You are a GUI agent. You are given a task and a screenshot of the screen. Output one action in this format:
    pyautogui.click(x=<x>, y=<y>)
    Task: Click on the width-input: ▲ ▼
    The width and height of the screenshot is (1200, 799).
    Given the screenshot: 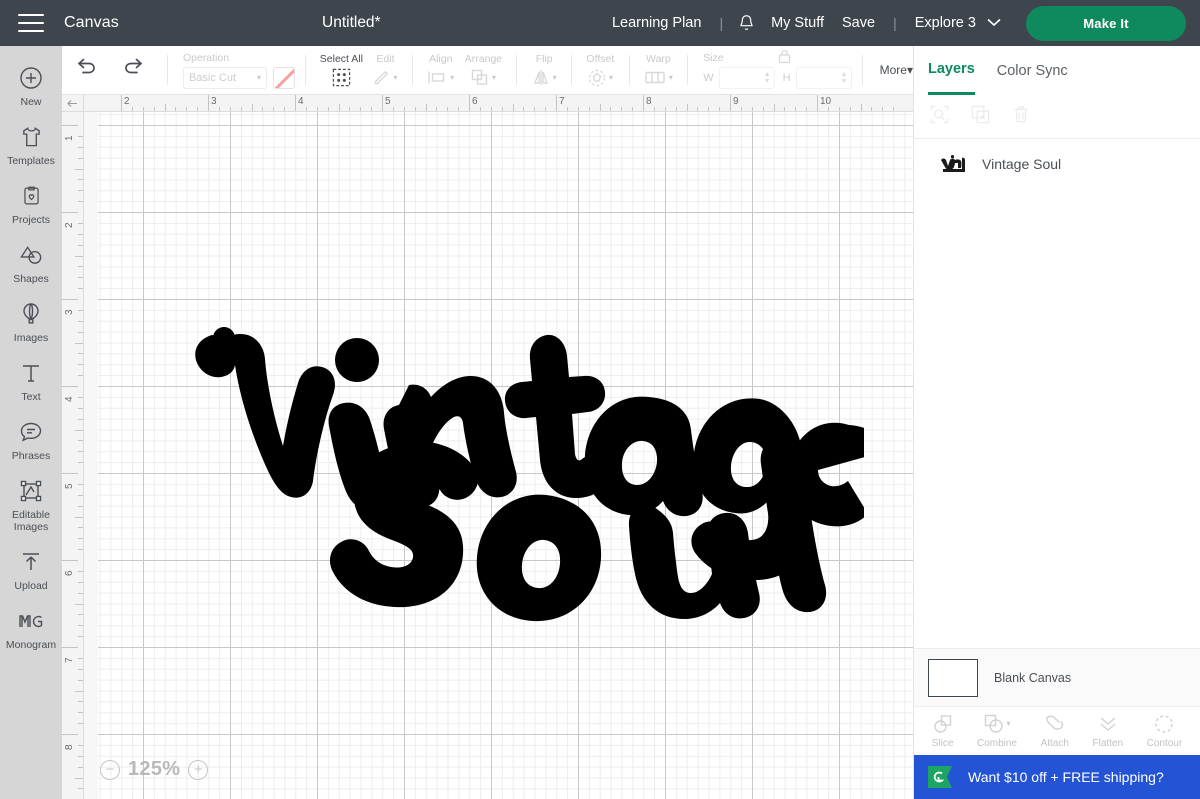 What is the action you would take?
    pyautogui.click(x=746, y=77)
    